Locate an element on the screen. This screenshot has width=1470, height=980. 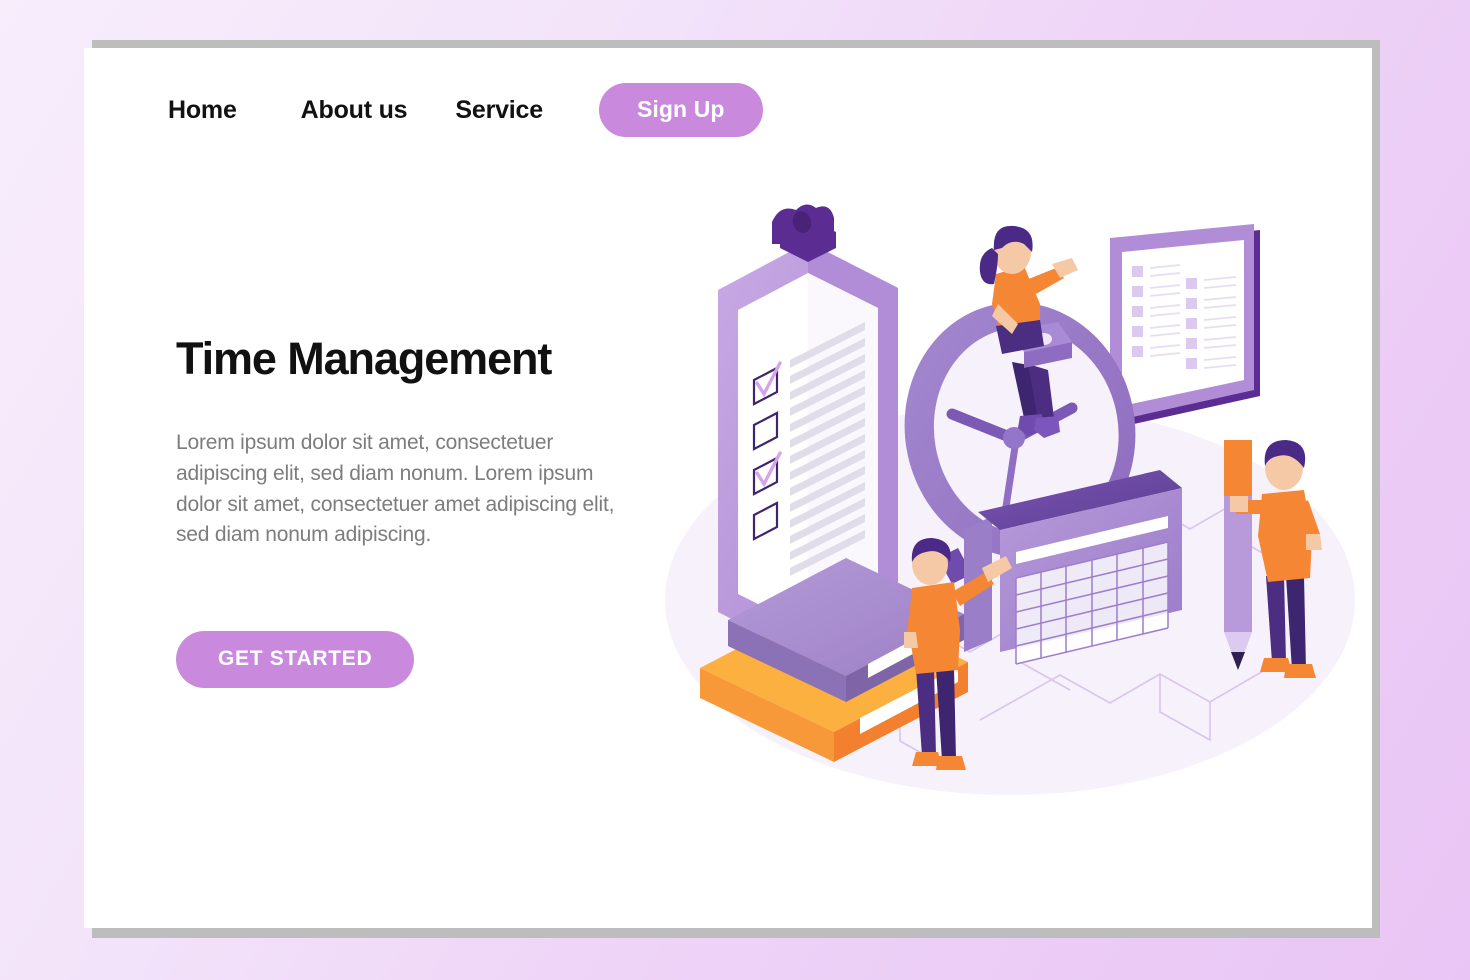
sign-up-button: Sign Up is located at coordinates (680, 110).